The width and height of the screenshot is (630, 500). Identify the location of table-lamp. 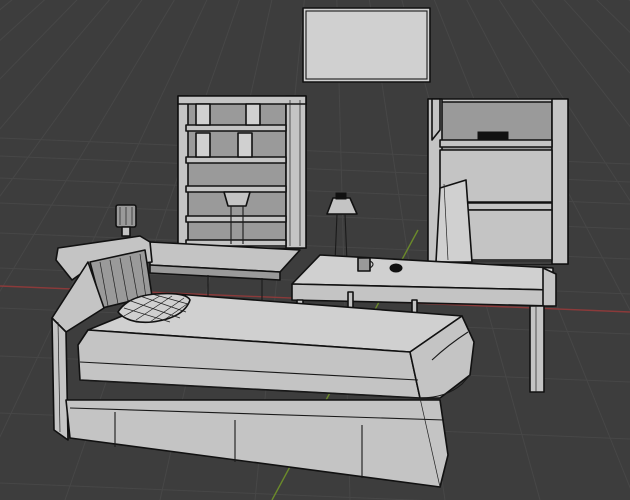
(126, 220).